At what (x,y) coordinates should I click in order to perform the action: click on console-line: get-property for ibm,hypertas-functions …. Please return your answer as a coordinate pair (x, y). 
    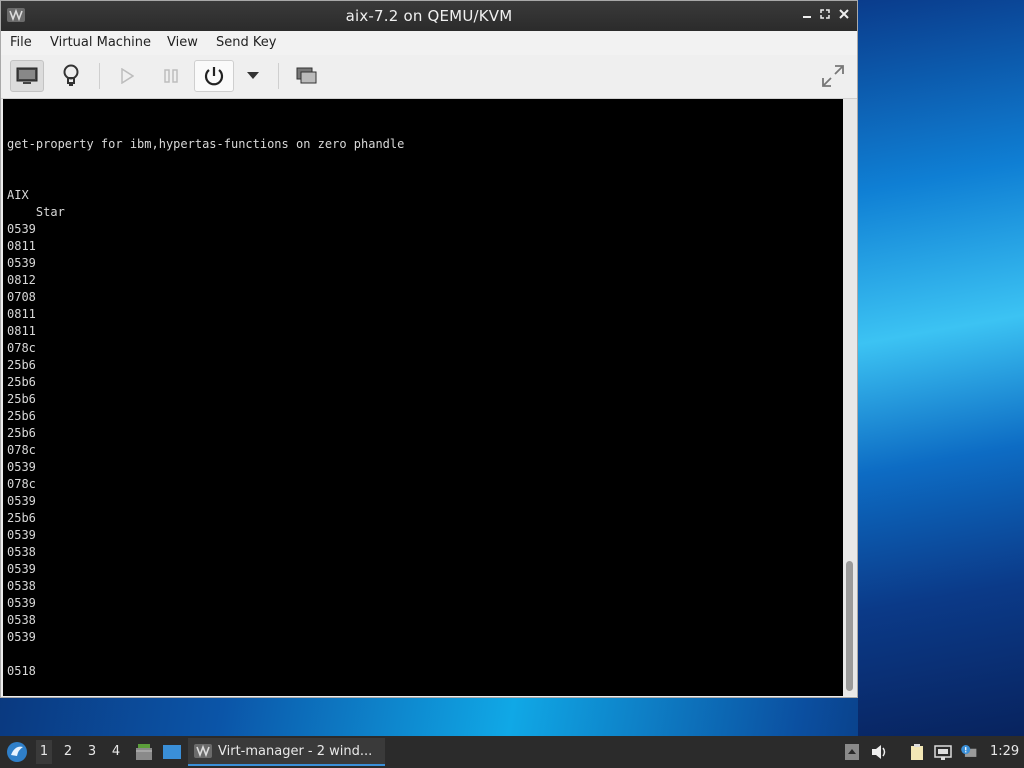
    Looking at the image, I should click on (206, 144).